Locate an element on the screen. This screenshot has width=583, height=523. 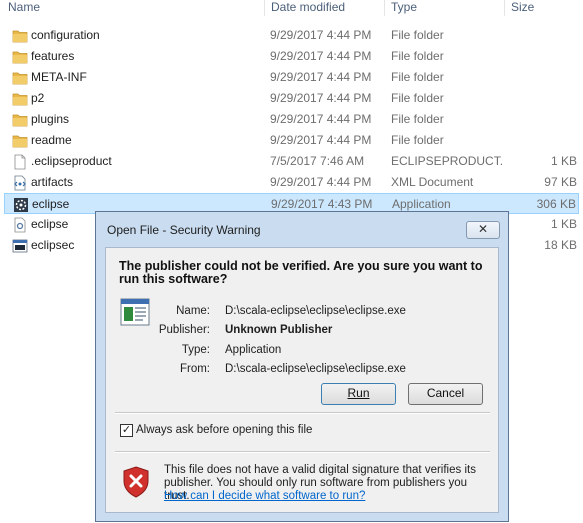
file-row: p2 9/29/2017 4:44 PM File folder is located at coordinates (291, 98).